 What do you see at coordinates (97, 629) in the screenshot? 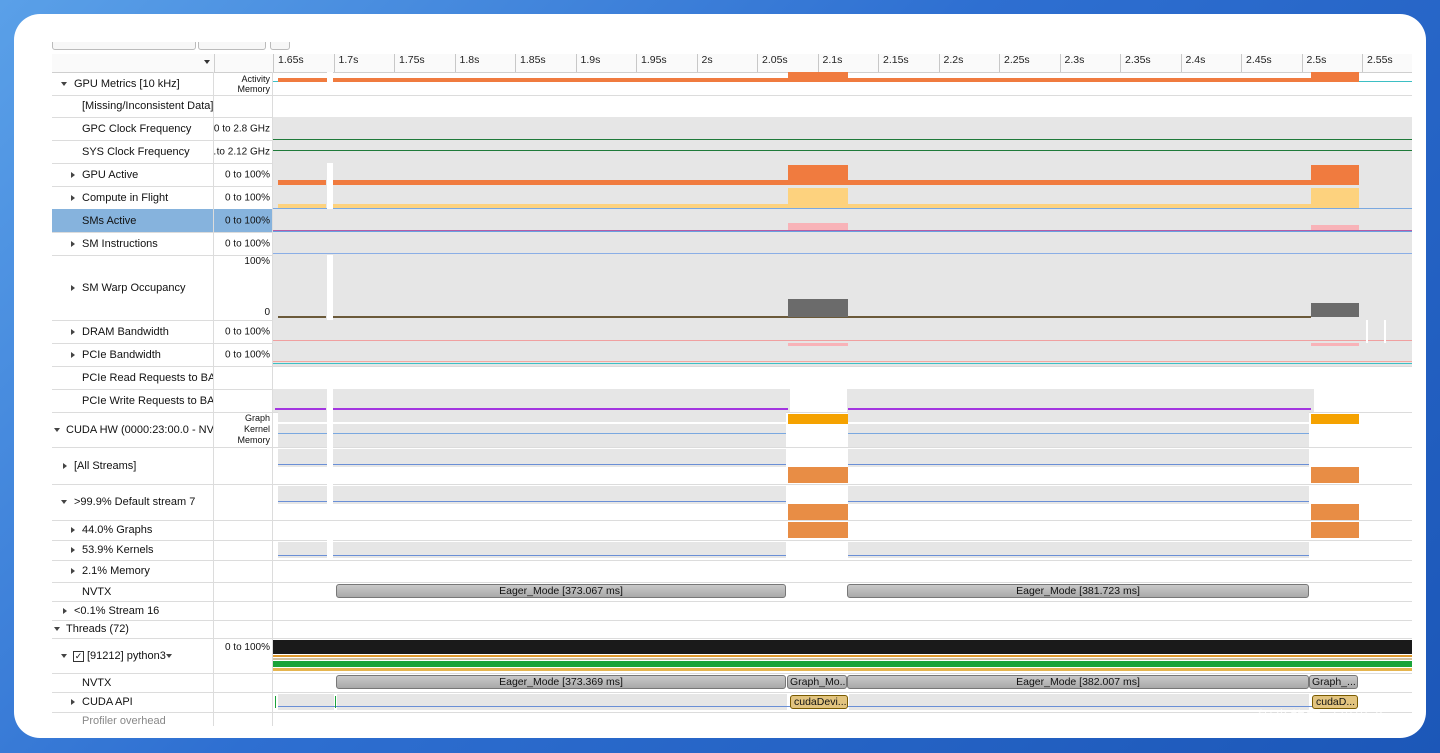
I see `row-label: Threads (72)` at bounding box center [97, 629].